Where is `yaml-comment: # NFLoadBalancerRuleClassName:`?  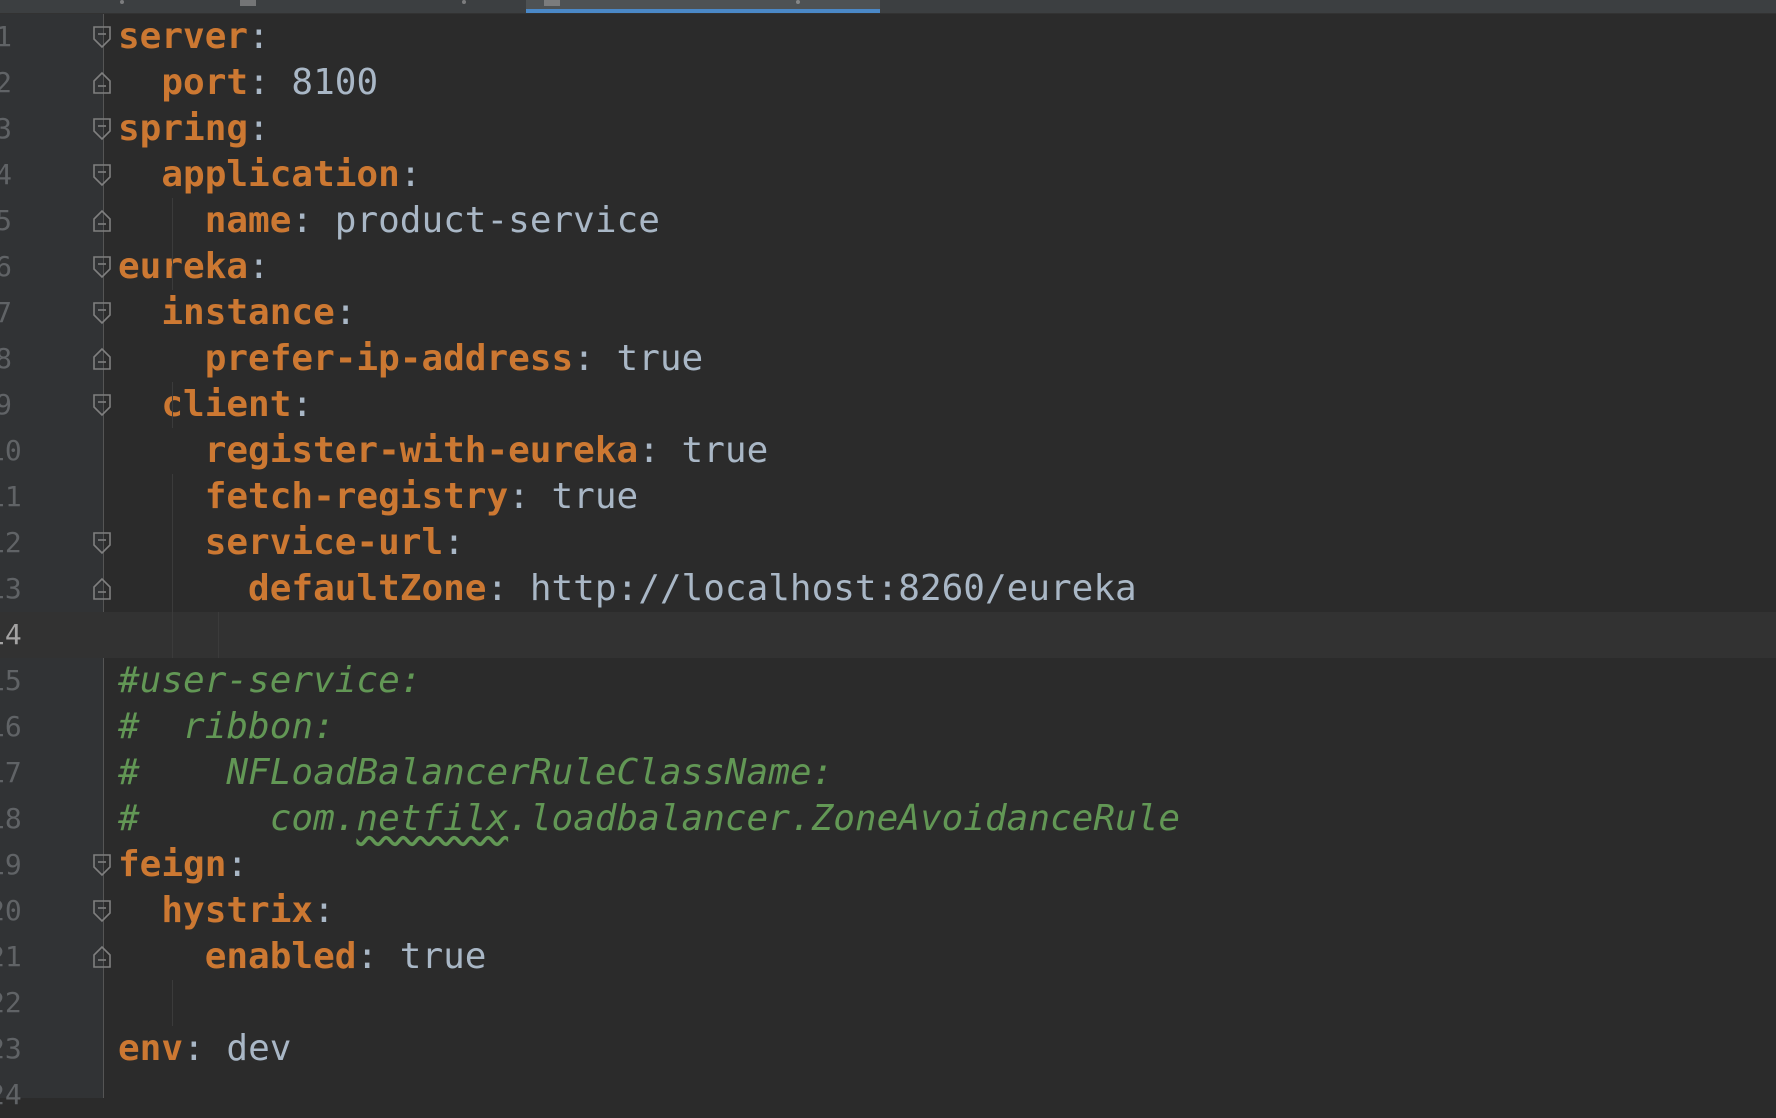 yaml-comment: # NFLoadBalancerRuleClassName: is located at coordinates (476, 772).